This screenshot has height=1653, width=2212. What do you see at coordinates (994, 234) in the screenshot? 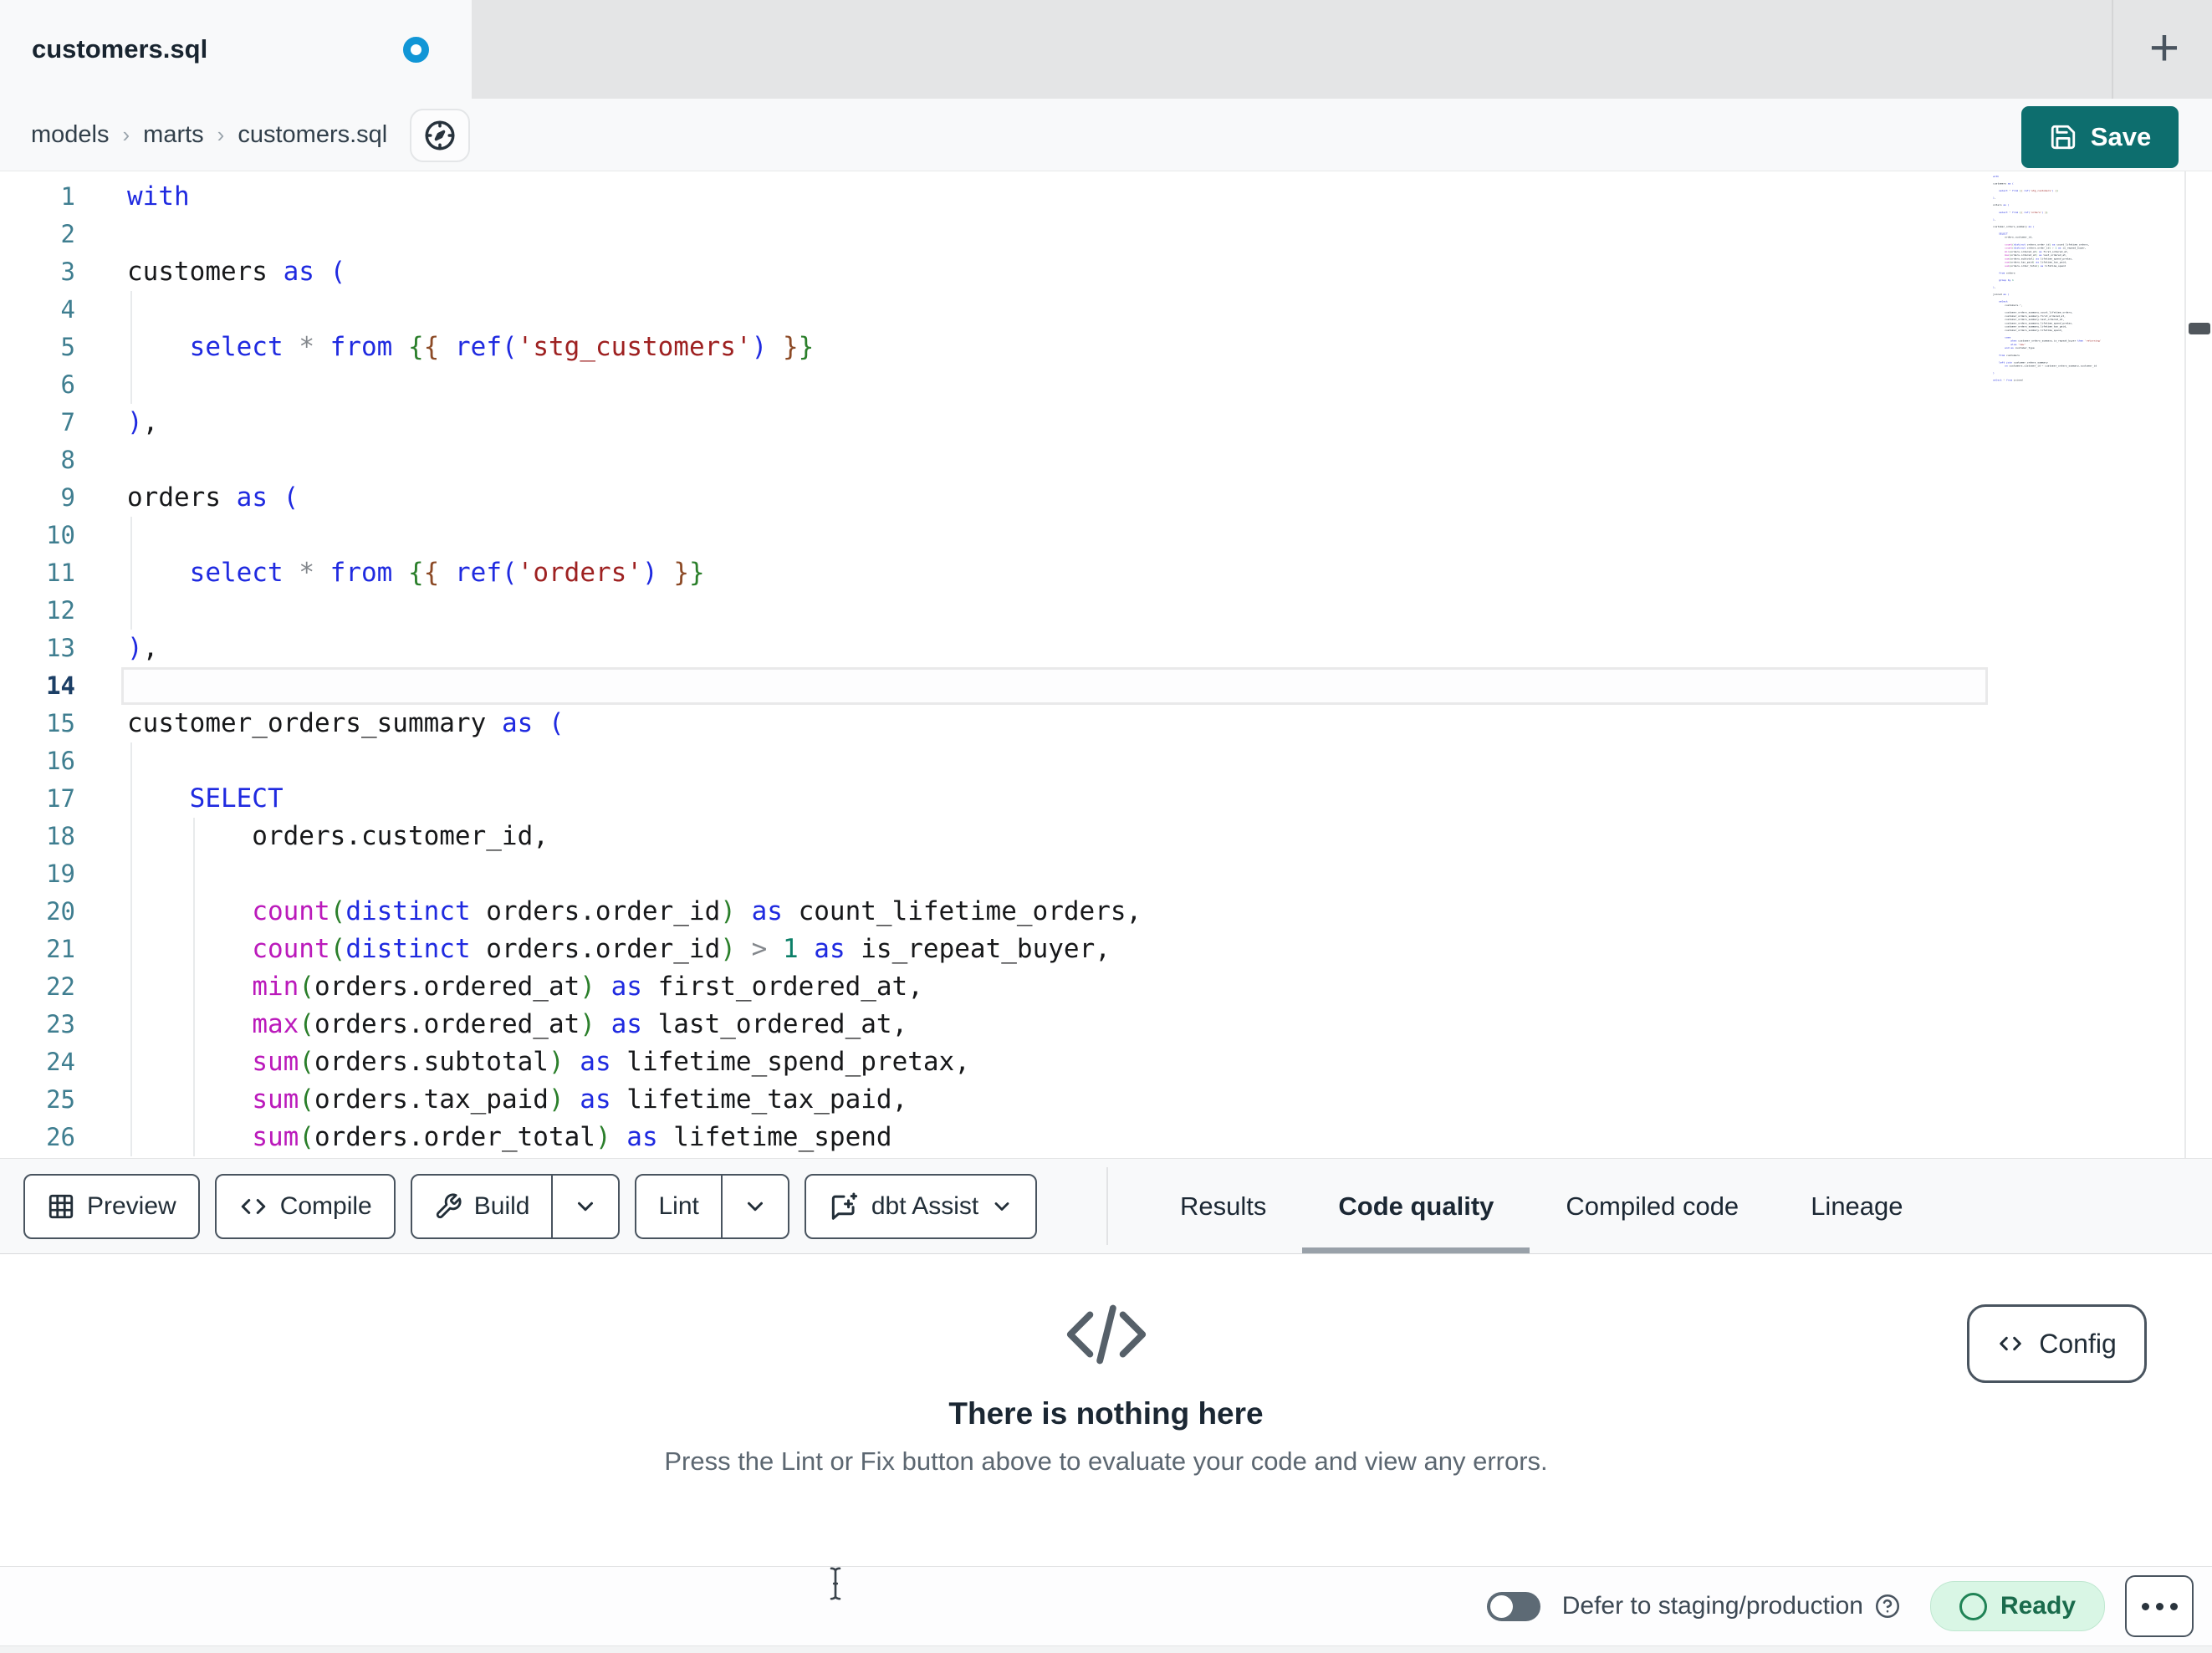
I see `code-line-2: 2` at bounding box center [994, 234].